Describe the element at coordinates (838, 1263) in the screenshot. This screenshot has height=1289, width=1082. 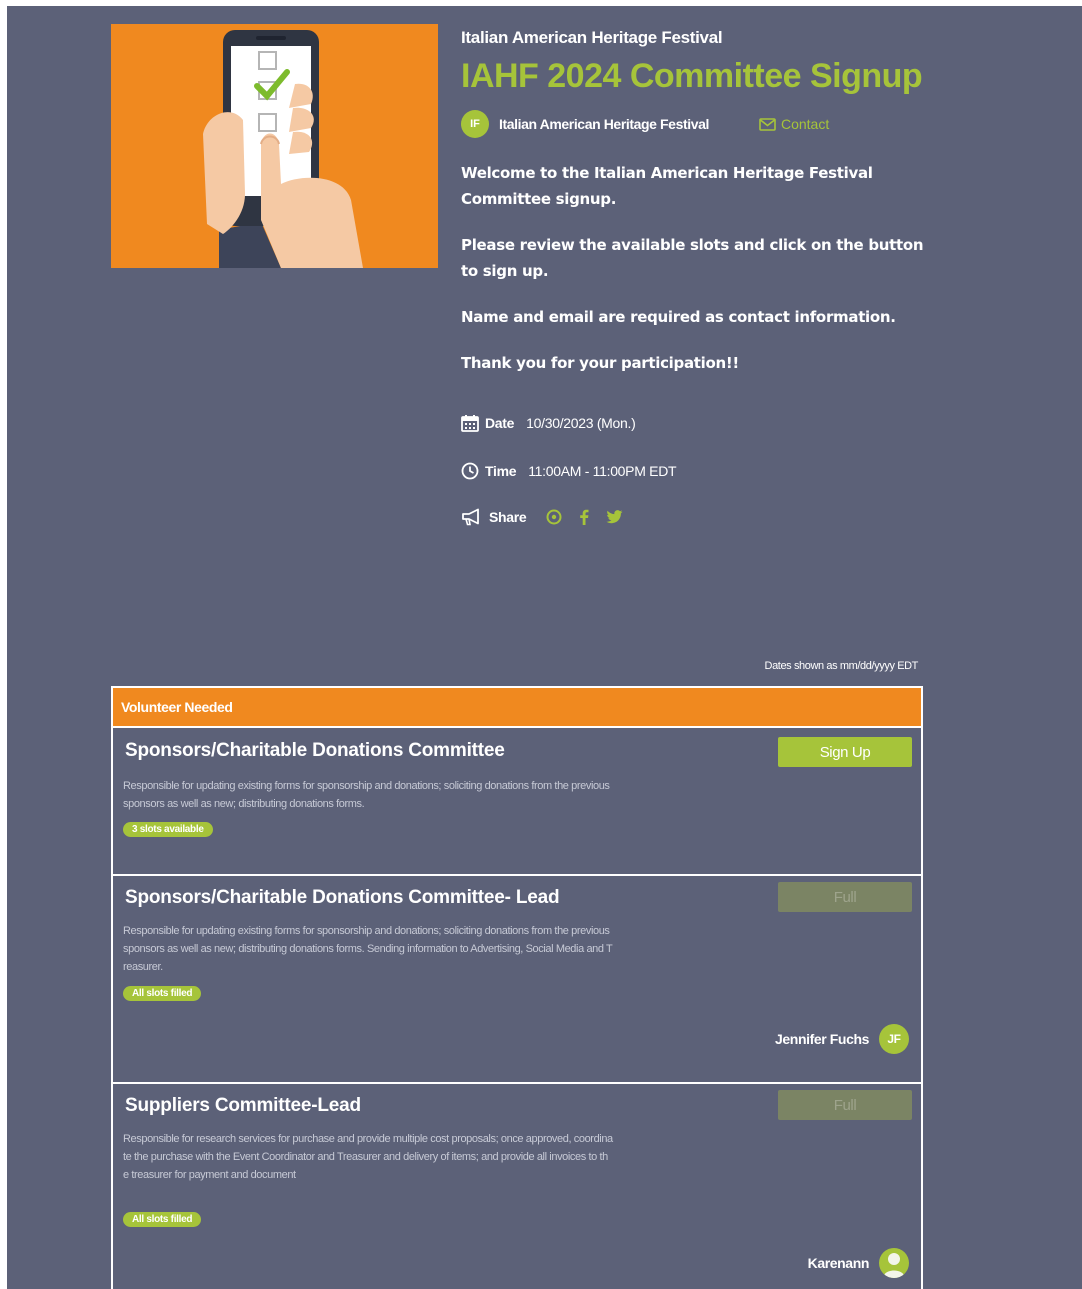
I see `signer-name: Karenann` at that location.